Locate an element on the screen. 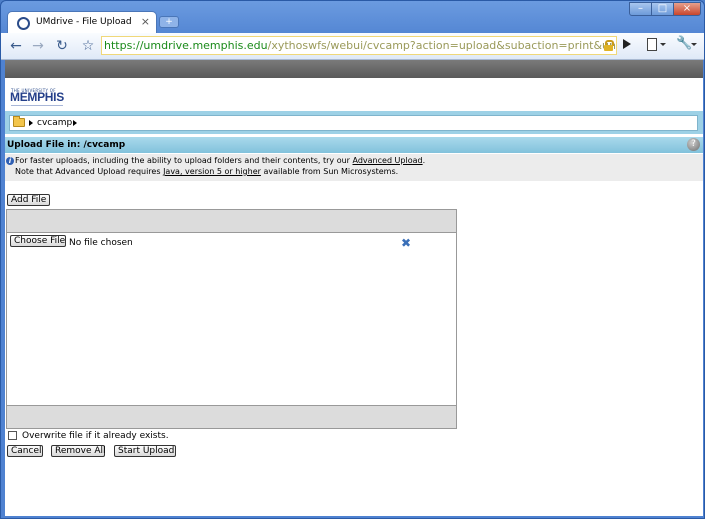  tab-strip: UMdrive - File Upload × + – □ × is located at coordinates (352, 18).